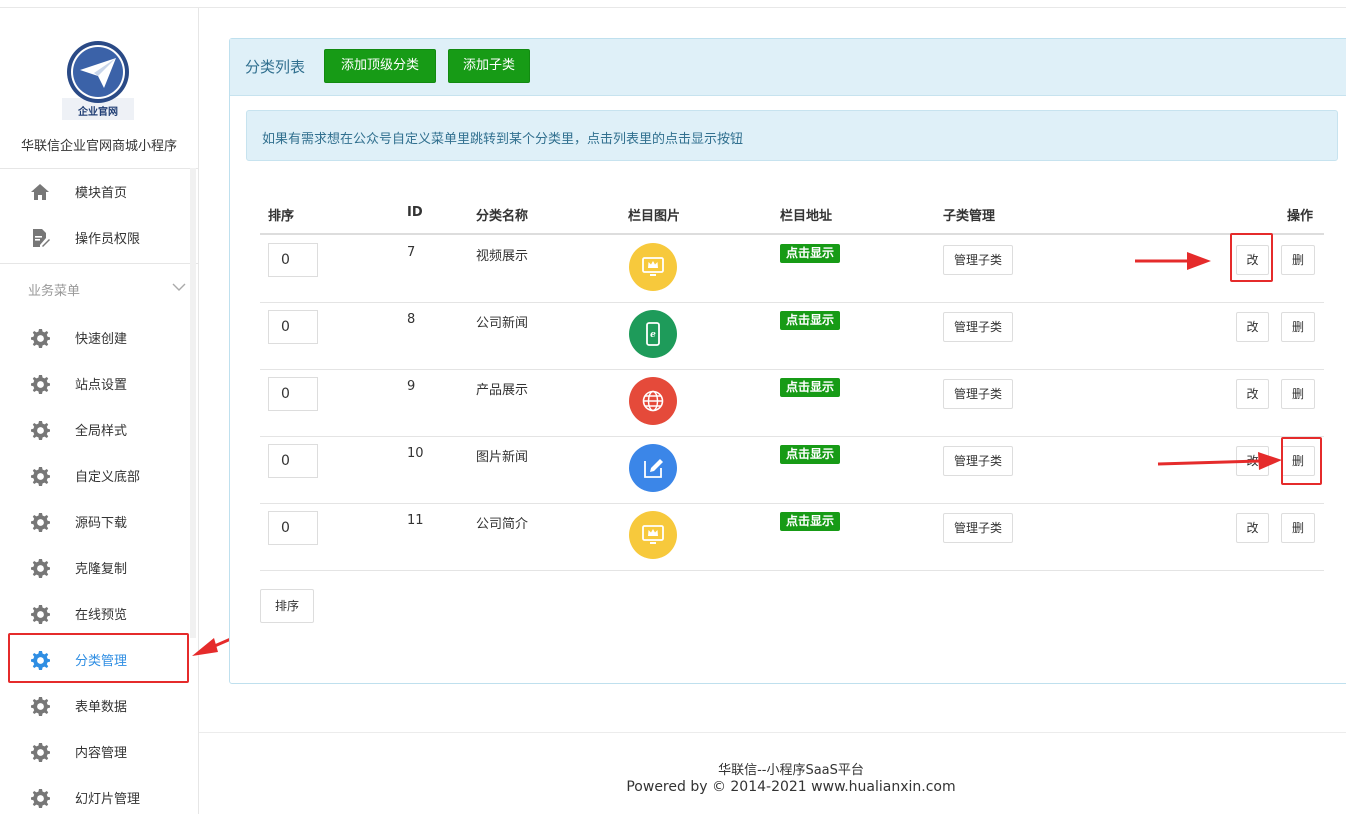 The image size is (1346, 817). Describe the element at coordinates (281, 216) in the screenshot. I see `column-header-sort: 排序` at that location.